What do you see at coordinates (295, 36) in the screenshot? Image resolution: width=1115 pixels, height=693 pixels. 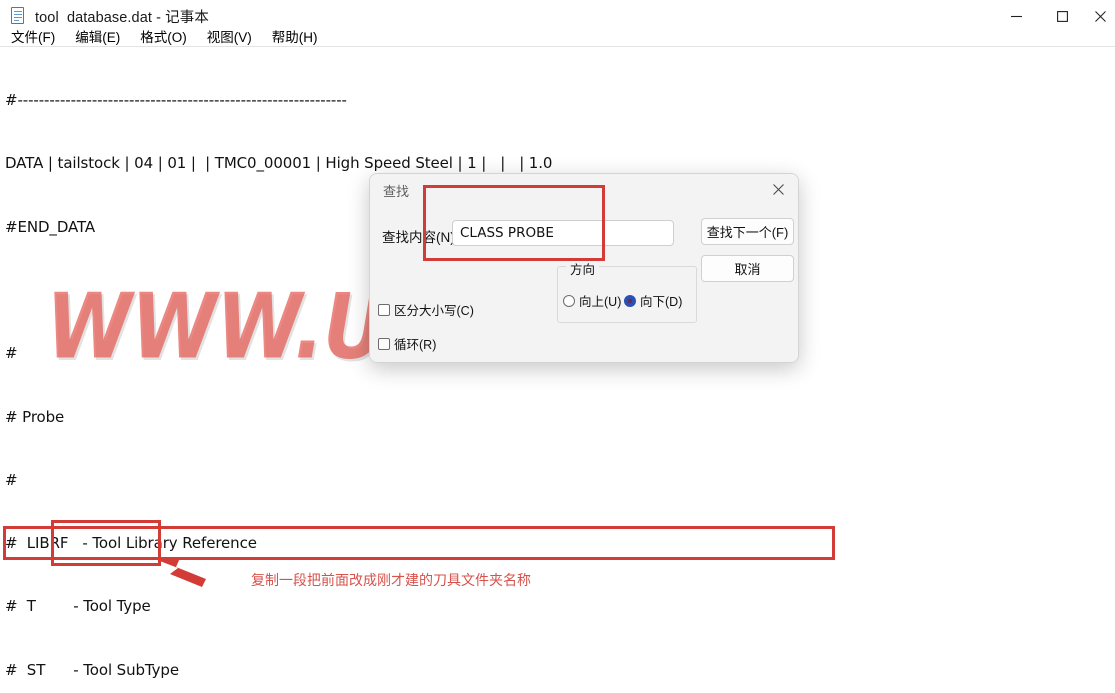 I see `menu-item-help: 帮助(H)` at bounding box center [295, 36].